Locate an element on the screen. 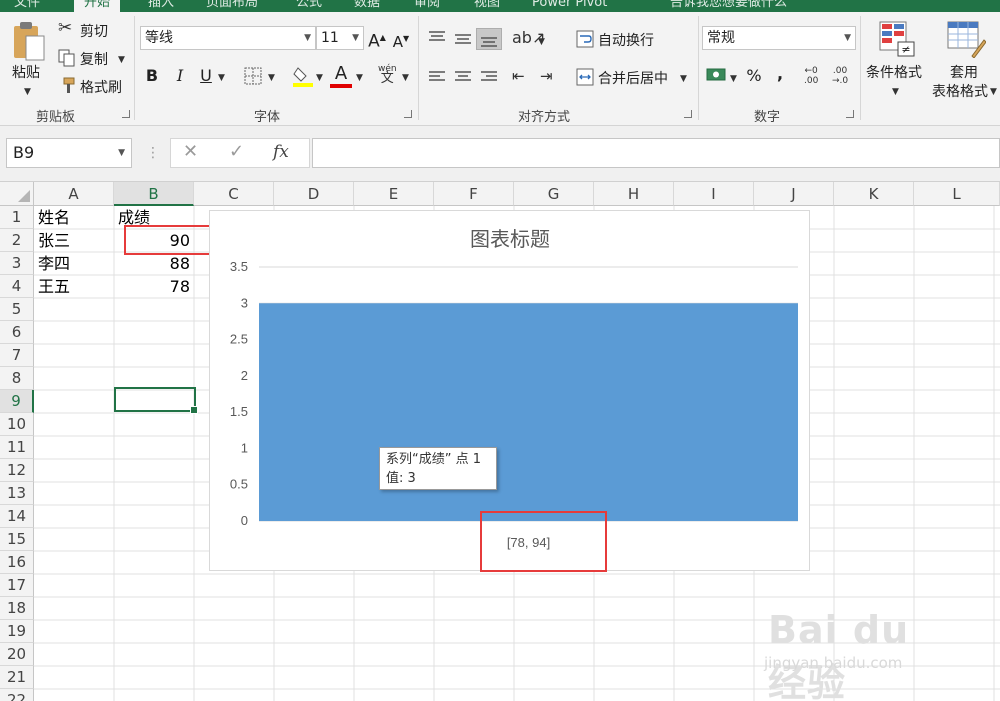 Image resolution: width=1000 pixels, height=701 pixels. underline-dropdown-icon: ▼ is located at coordinates (221, 78).